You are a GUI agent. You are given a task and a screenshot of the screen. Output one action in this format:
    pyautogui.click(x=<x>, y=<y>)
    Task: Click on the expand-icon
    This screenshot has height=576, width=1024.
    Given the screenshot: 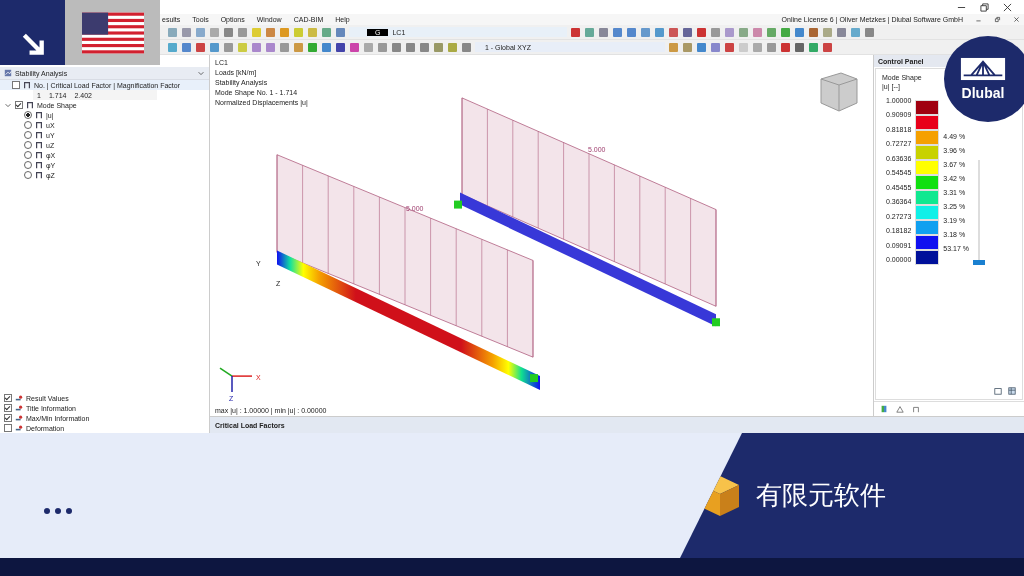 What is the action you would take?
    pyautogui.click(x=8, y=105)
    